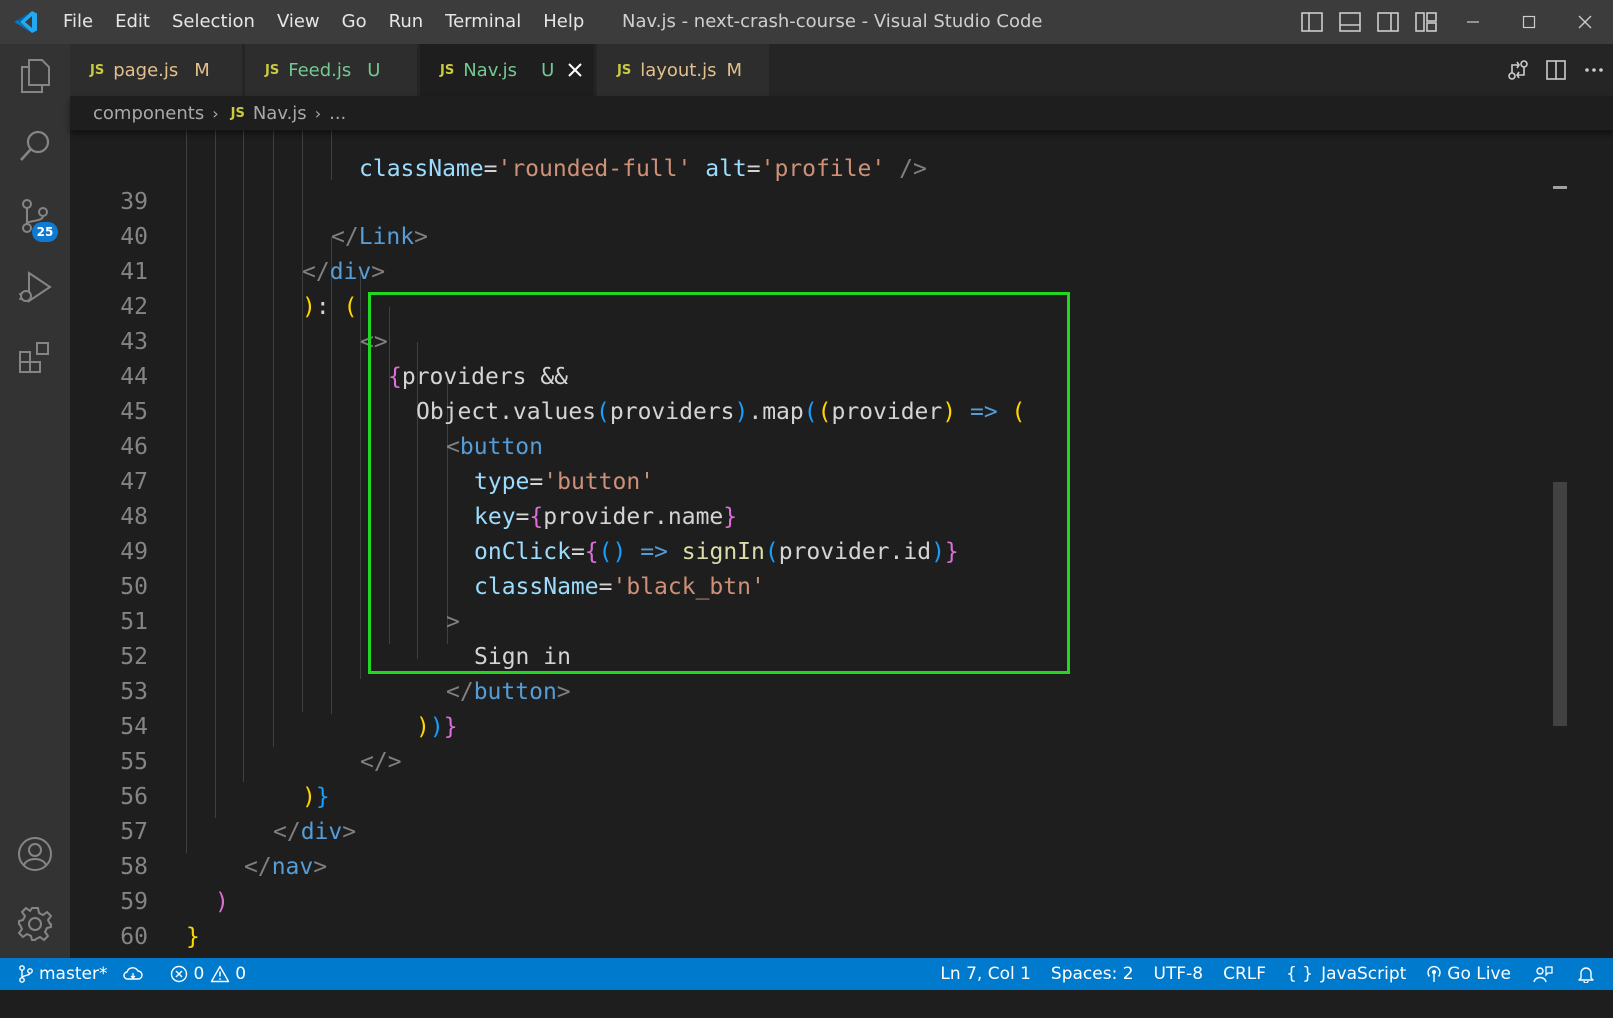 Image resolution: width=1613 pixels, height=1018 pixels. I want to click on run-debug-button, so click(35, 288).